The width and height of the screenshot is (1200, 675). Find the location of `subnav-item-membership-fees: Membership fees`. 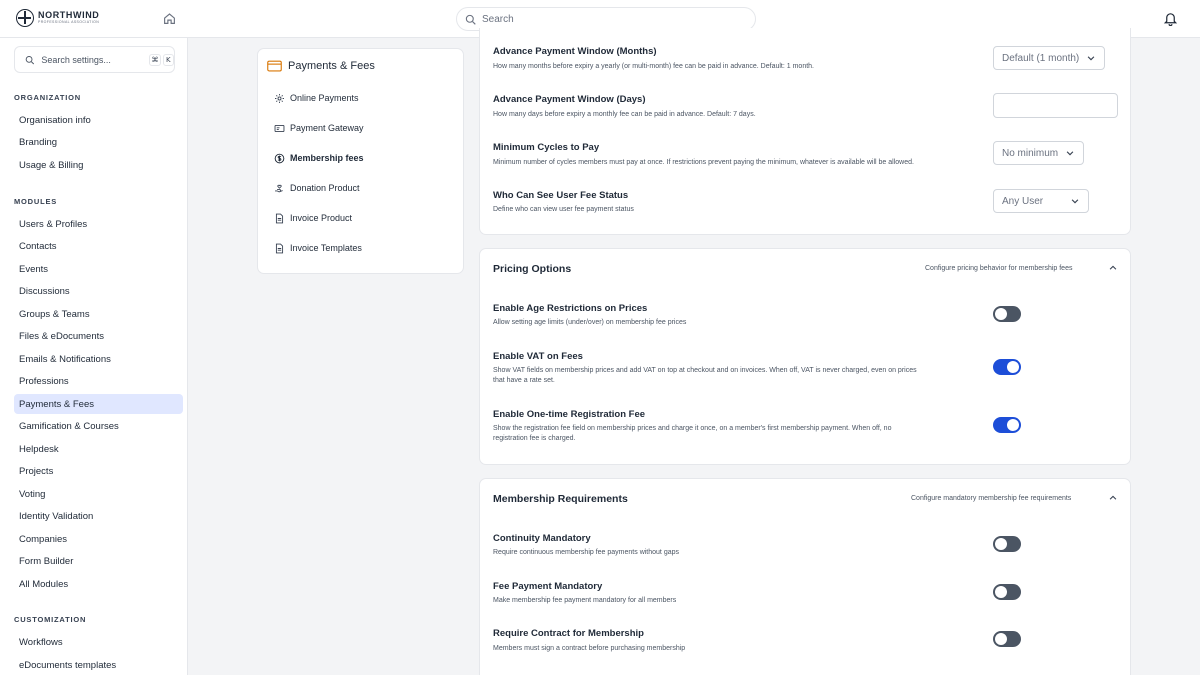

subnav-item-membership-fees: Membership fees is located at coordinates (364, 158).